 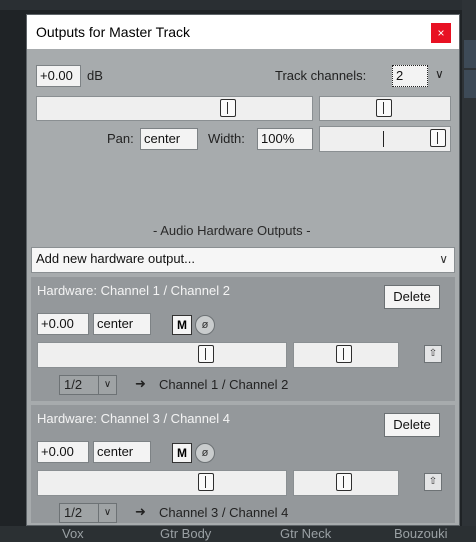 What do you see at coordinates (469, 271) in the screenshot?
I see `background-track-area` at bounding box center [469, 271].